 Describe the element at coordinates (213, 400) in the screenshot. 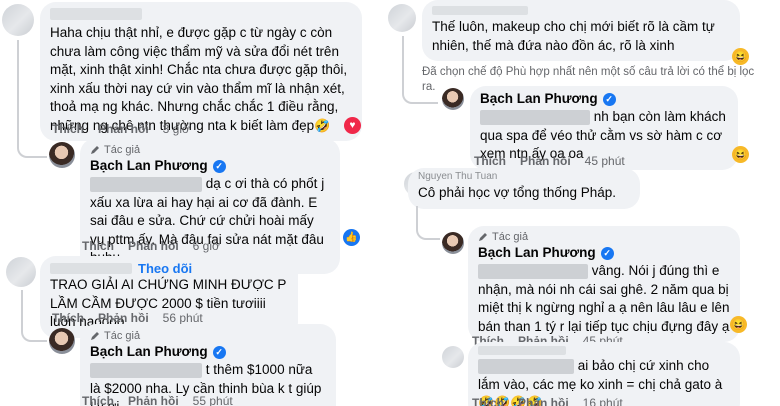

I see `reply-timestamp: 55 phút` at that location.